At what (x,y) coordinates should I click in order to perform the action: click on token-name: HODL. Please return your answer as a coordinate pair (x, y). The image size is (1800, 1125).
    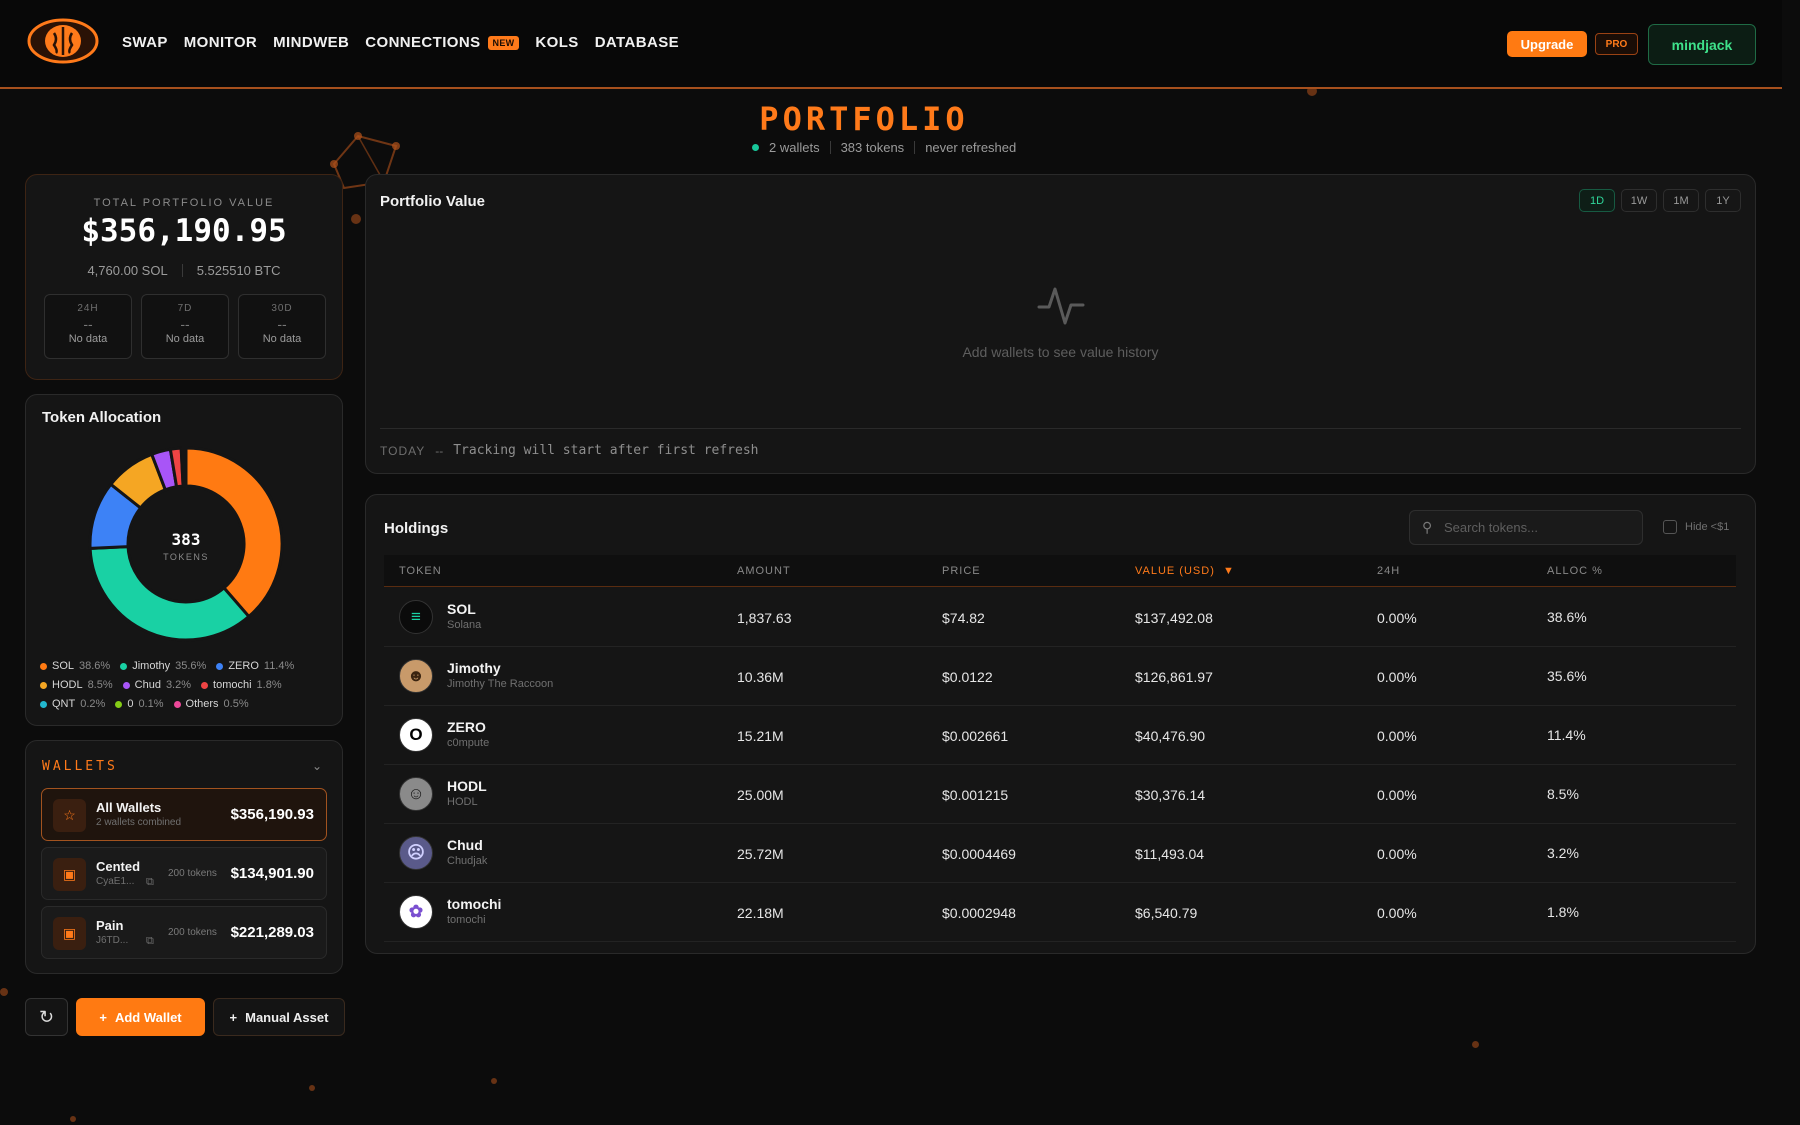
    Looking at the image, I should click on (462, 802).